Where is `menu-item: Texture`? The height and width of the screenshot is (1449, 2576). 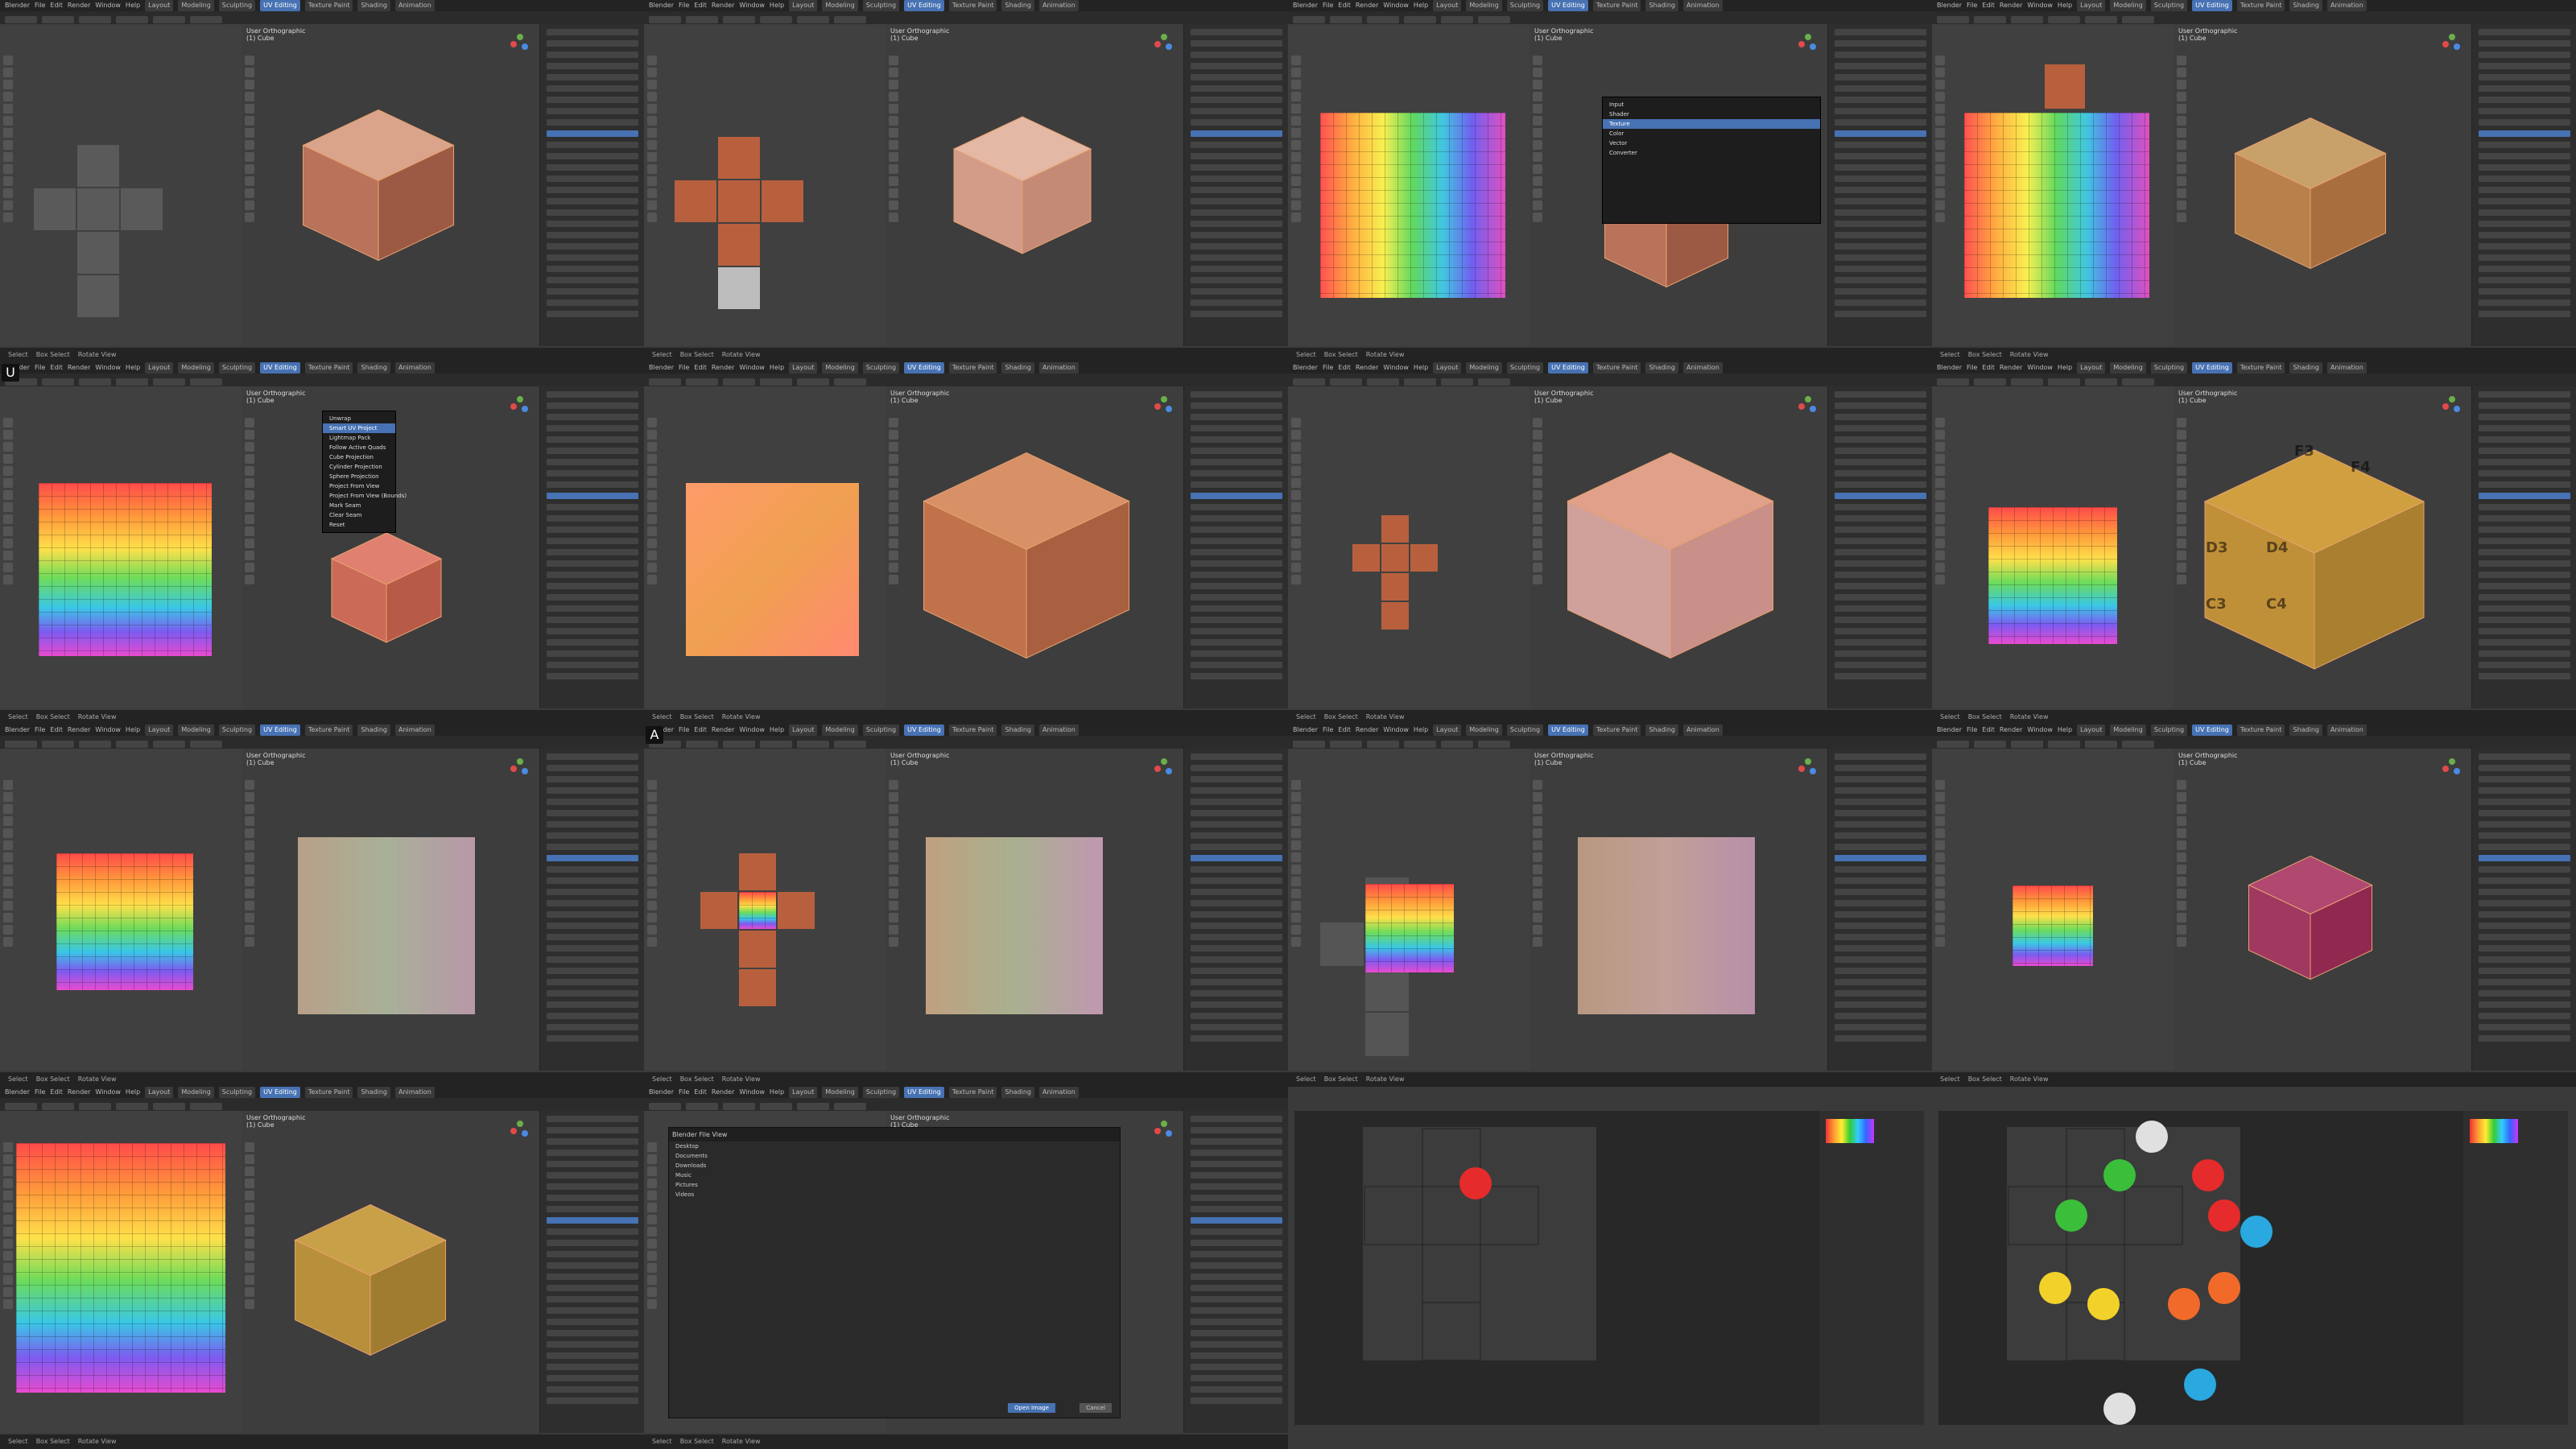
menu-item: Texture is located at coordinates (1711, 124).